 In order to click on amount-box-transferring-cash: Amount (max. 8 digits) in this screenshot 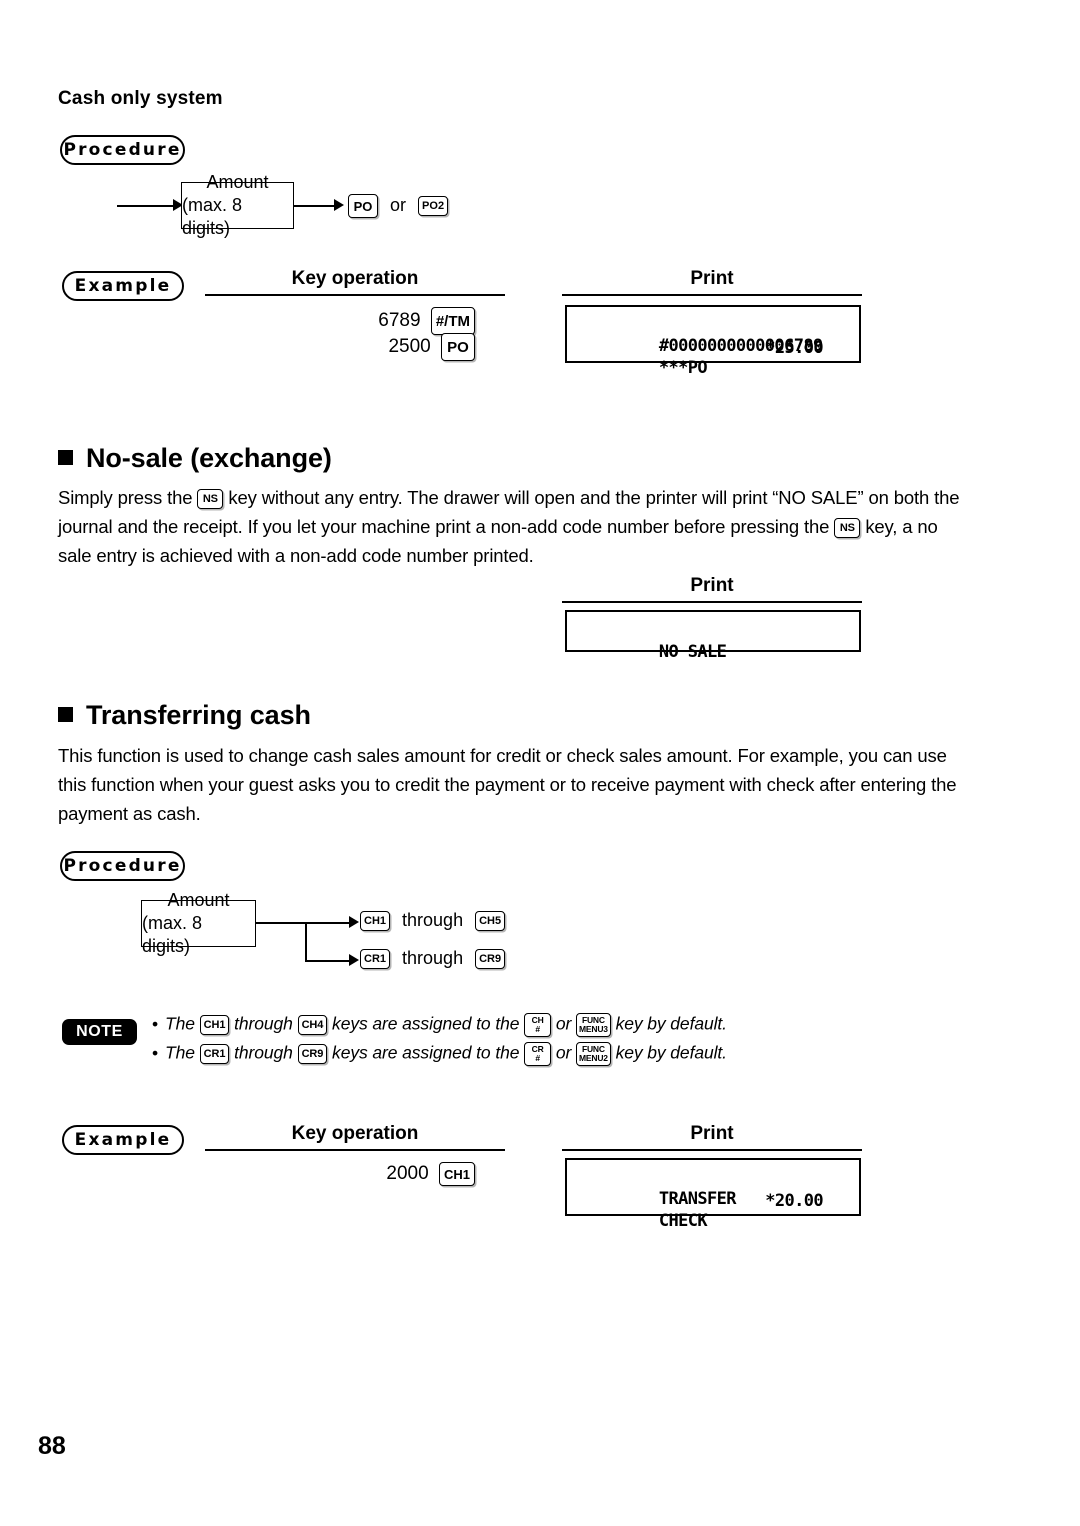, I will do `click(198, 923)`.